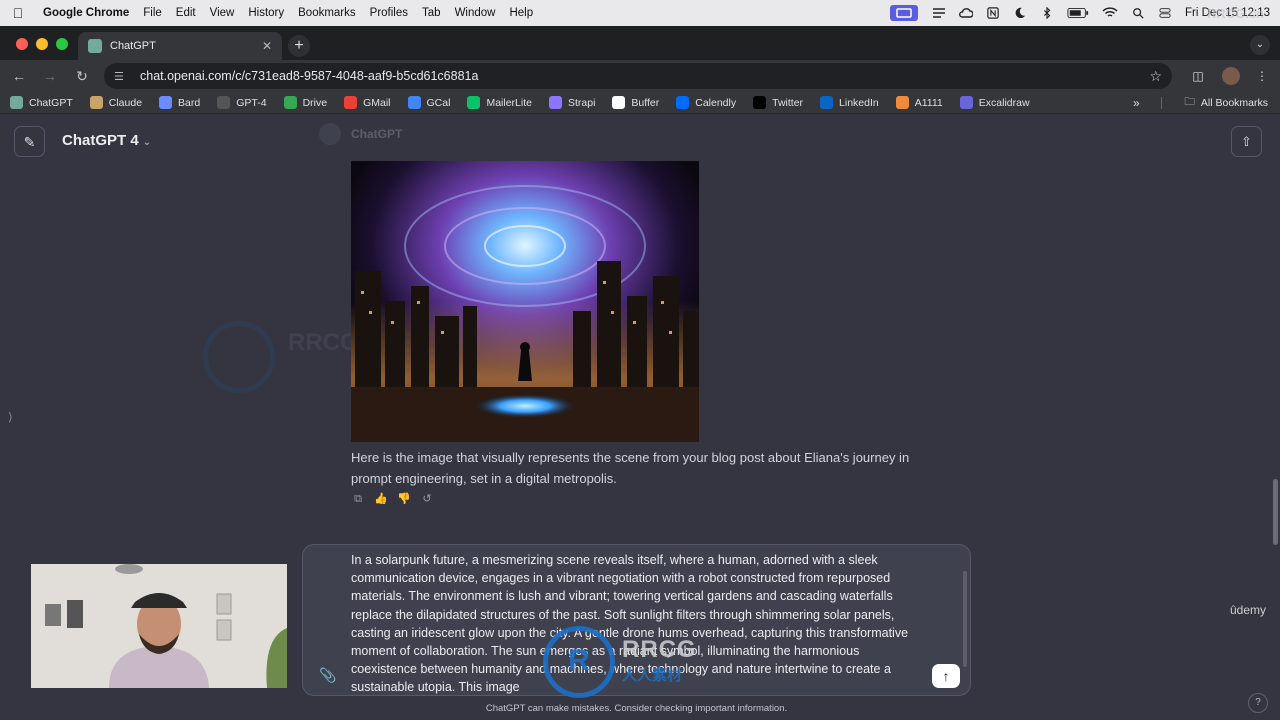  What do you see at coordinates (859, 102) in the screenshot?
I see `bookmark-label: LinkedIn` at bounding box center [859, 102].